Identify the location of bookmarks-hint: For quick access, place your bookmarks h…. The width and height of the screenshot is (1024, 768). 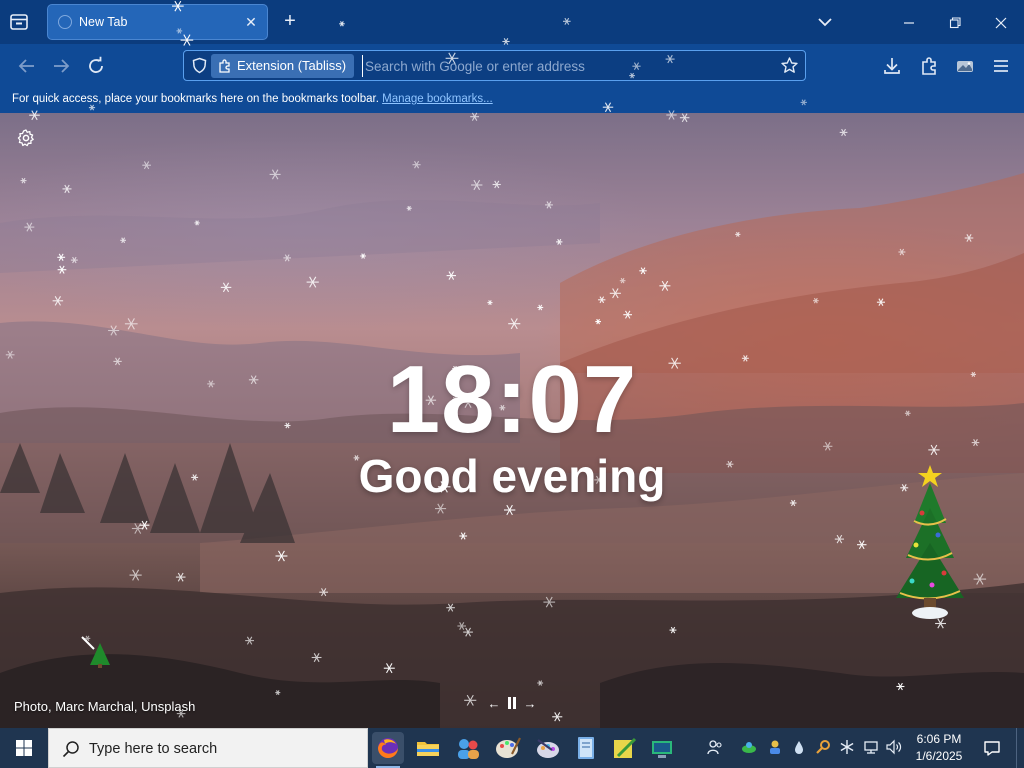
(252, 99).